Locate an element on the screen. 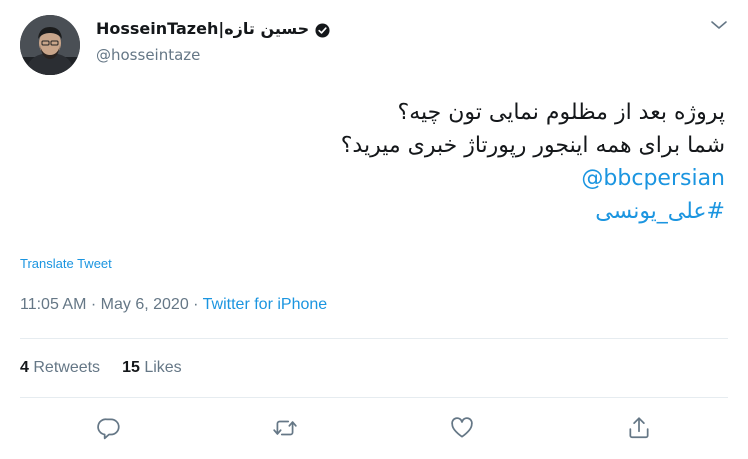 The height and width of the screenshot is (459, 748). likes-stat: 15 Likes is located at coordinates (152, 368).